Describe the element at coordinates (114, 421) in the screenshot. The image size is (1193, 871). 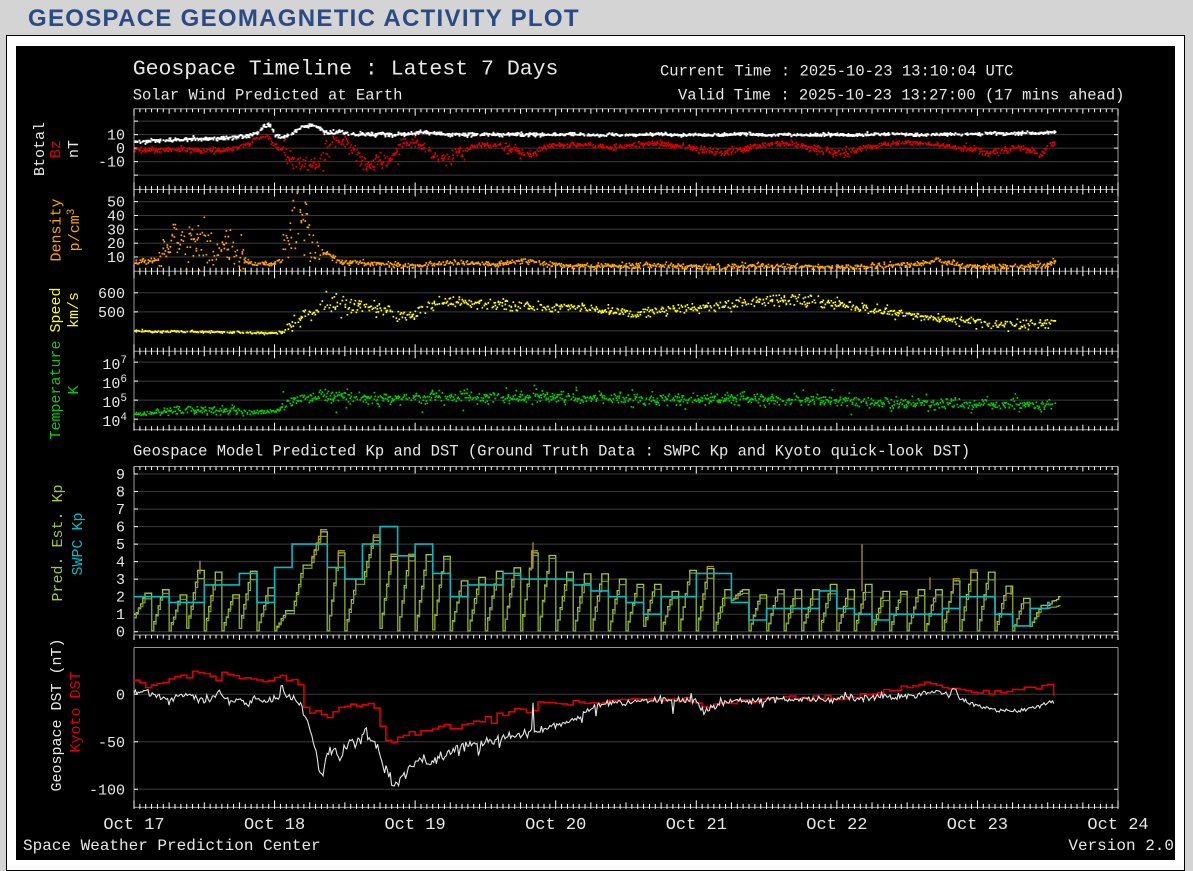
I see `svg-text: 104` at that location.